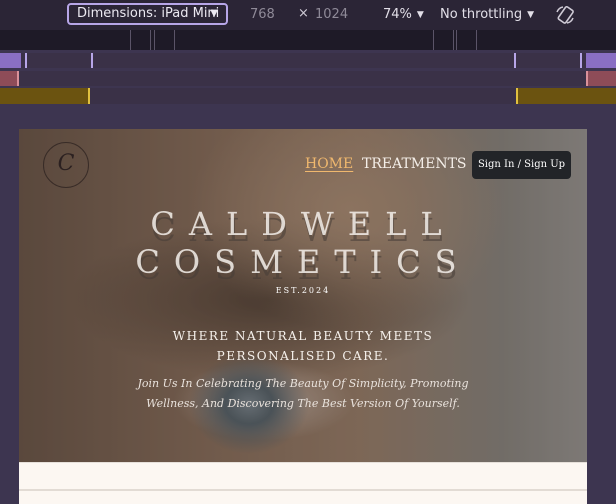 This screenshot has height=504, width=616. What do you see at coordinates (308, 40) in the screenshot?
I see `ruler` at bounding box center [308, 40].